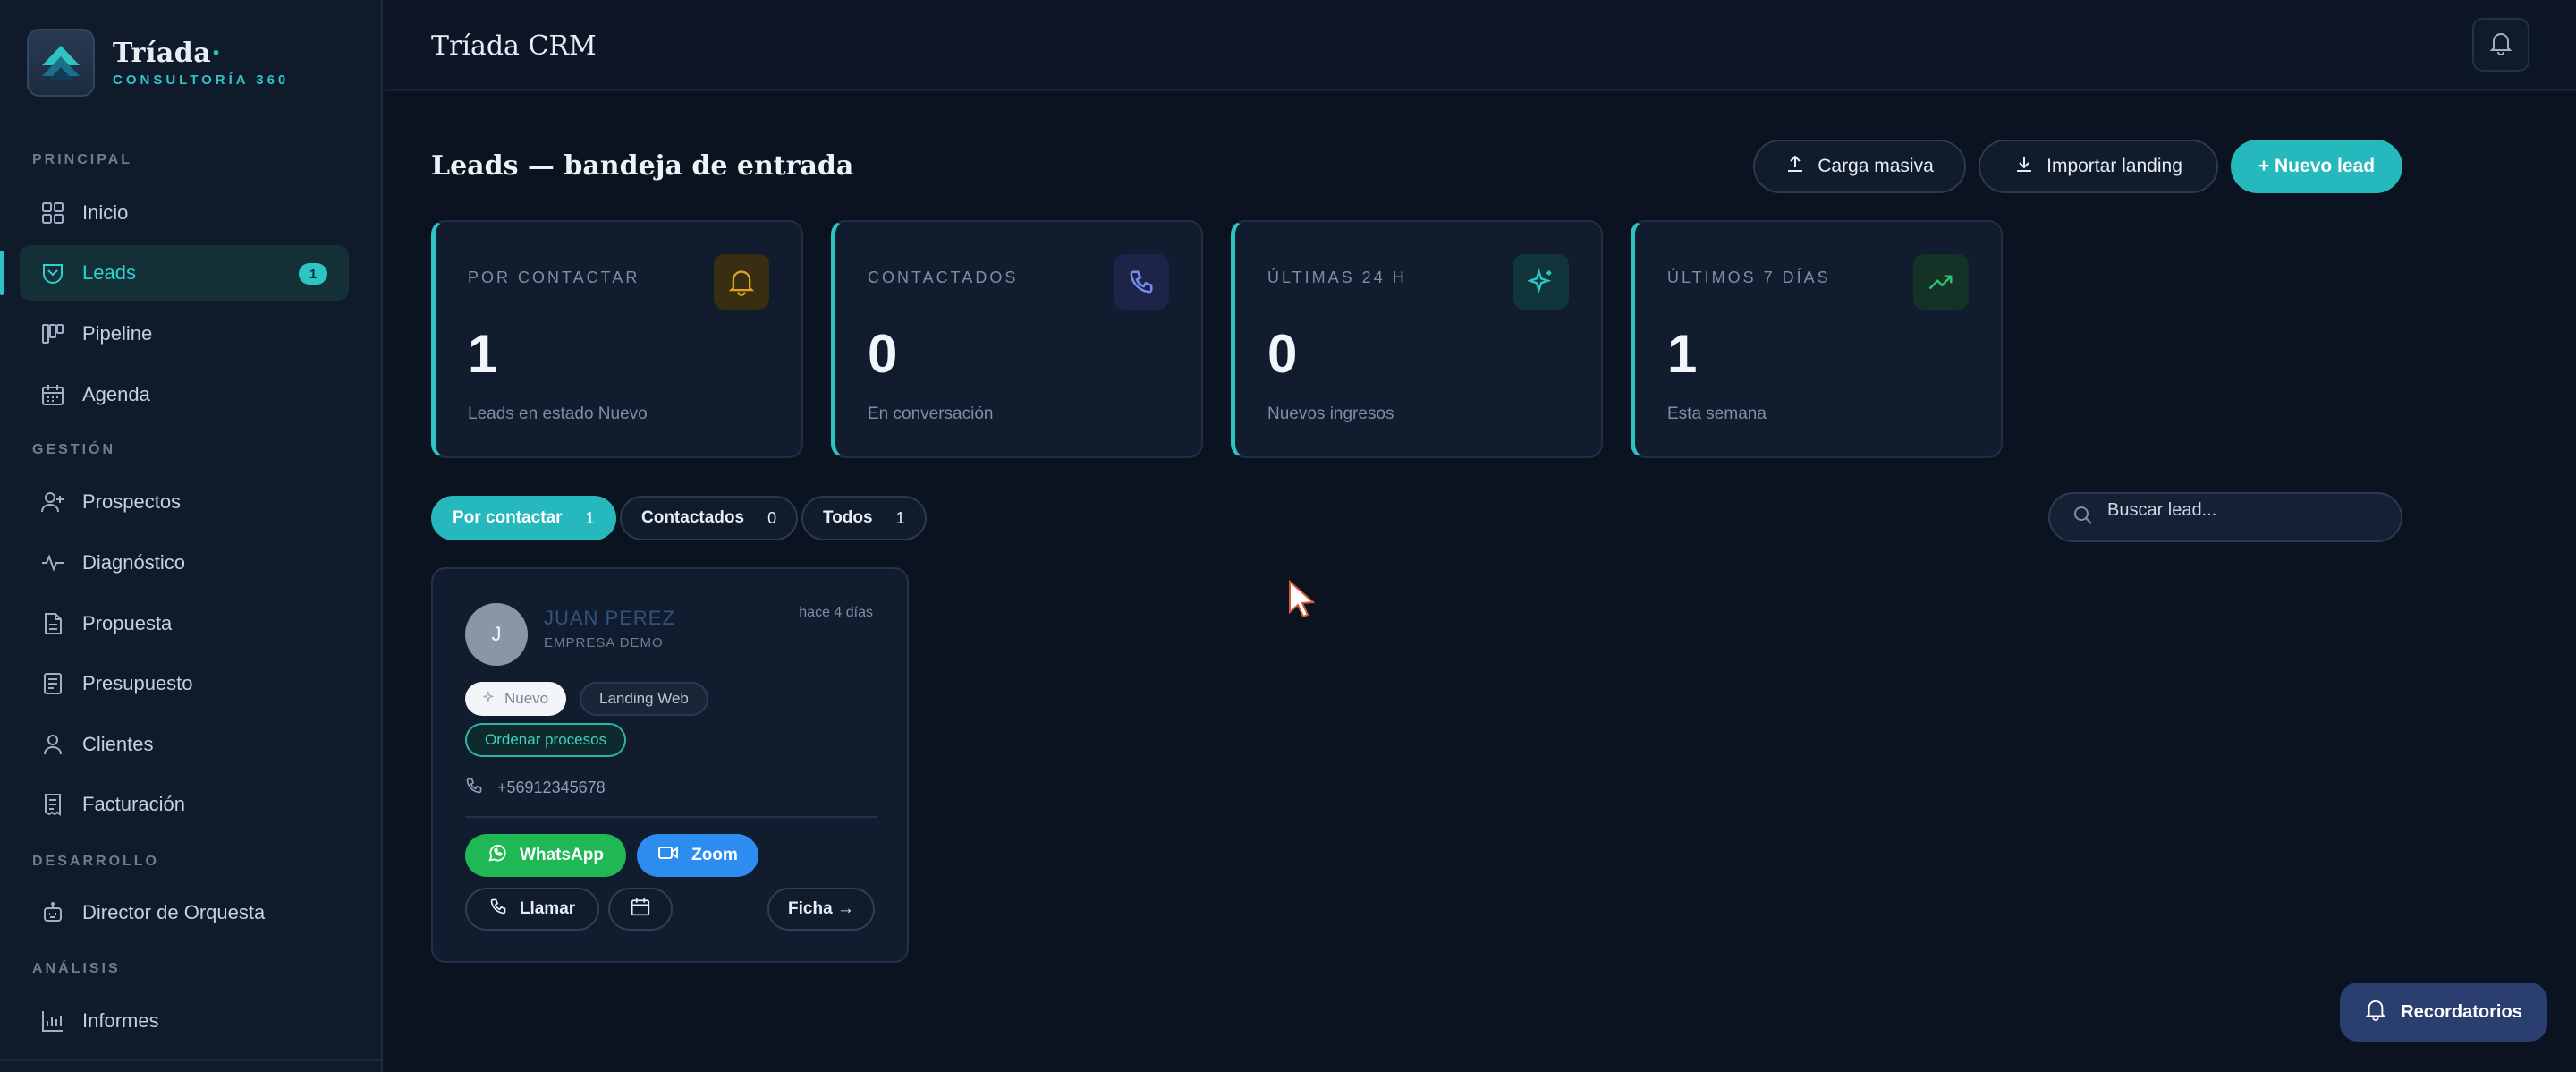  Describe the element at coordinates (52, 1021) in the screenshot. I see `bar-chart-icon` at that location.